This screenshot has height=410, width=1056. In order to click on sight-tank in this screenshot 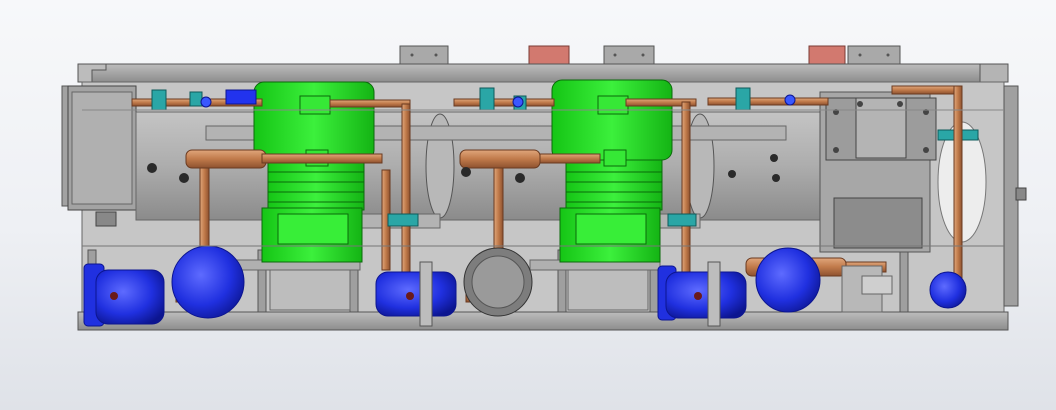, I will do `click(498, 282)`.